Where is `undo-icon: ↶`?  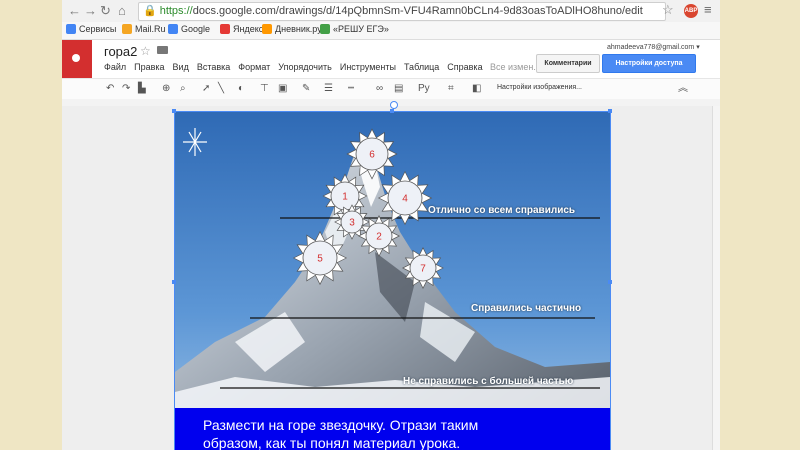
undo-icon: ↶ is located at coordinates (110, 88).